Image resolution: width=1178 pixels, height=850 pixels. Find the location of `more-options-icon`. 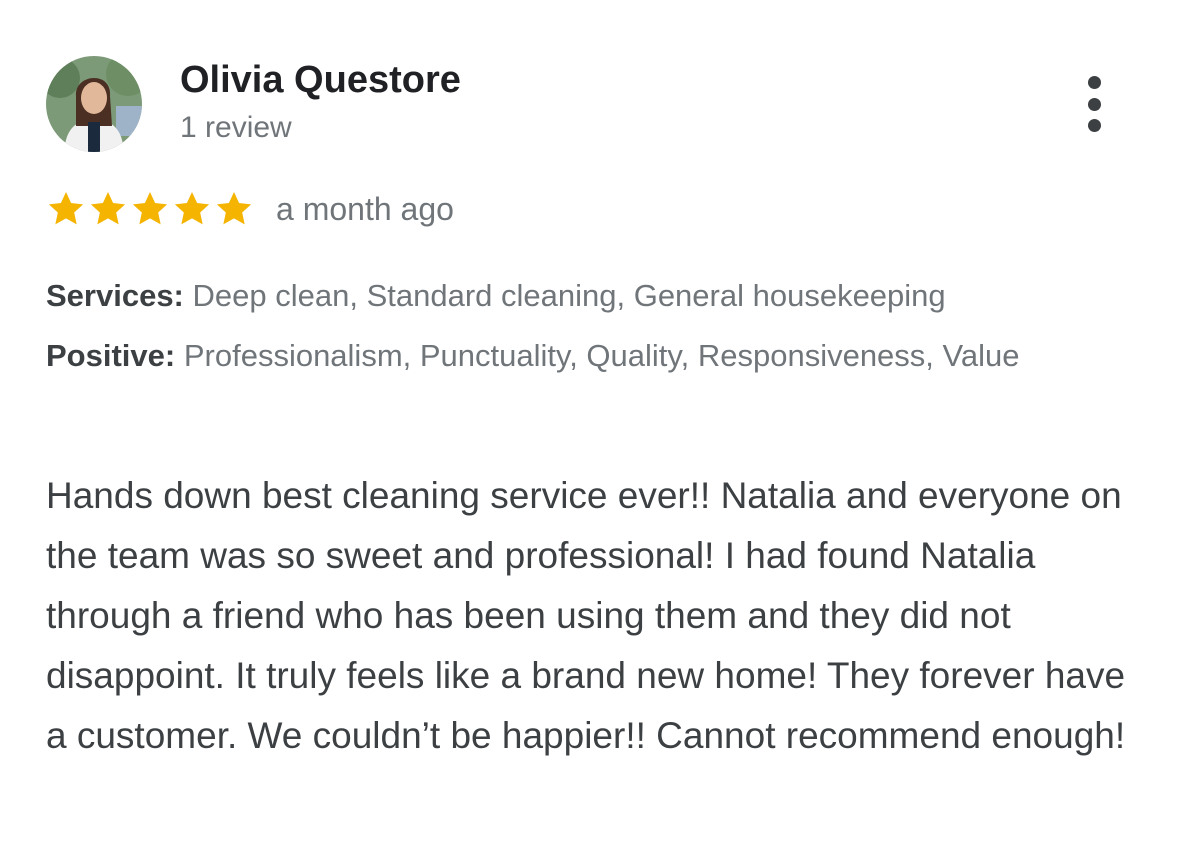

more-options-icon is located at coordinates (1094, 104).